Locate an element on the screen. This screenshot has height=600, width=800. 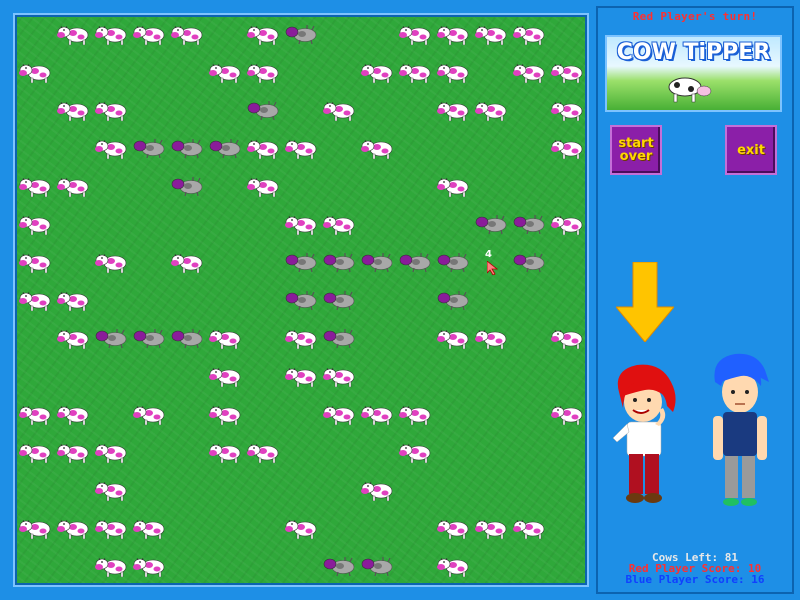
red-player-avatar is located at coordinates (645, 434).